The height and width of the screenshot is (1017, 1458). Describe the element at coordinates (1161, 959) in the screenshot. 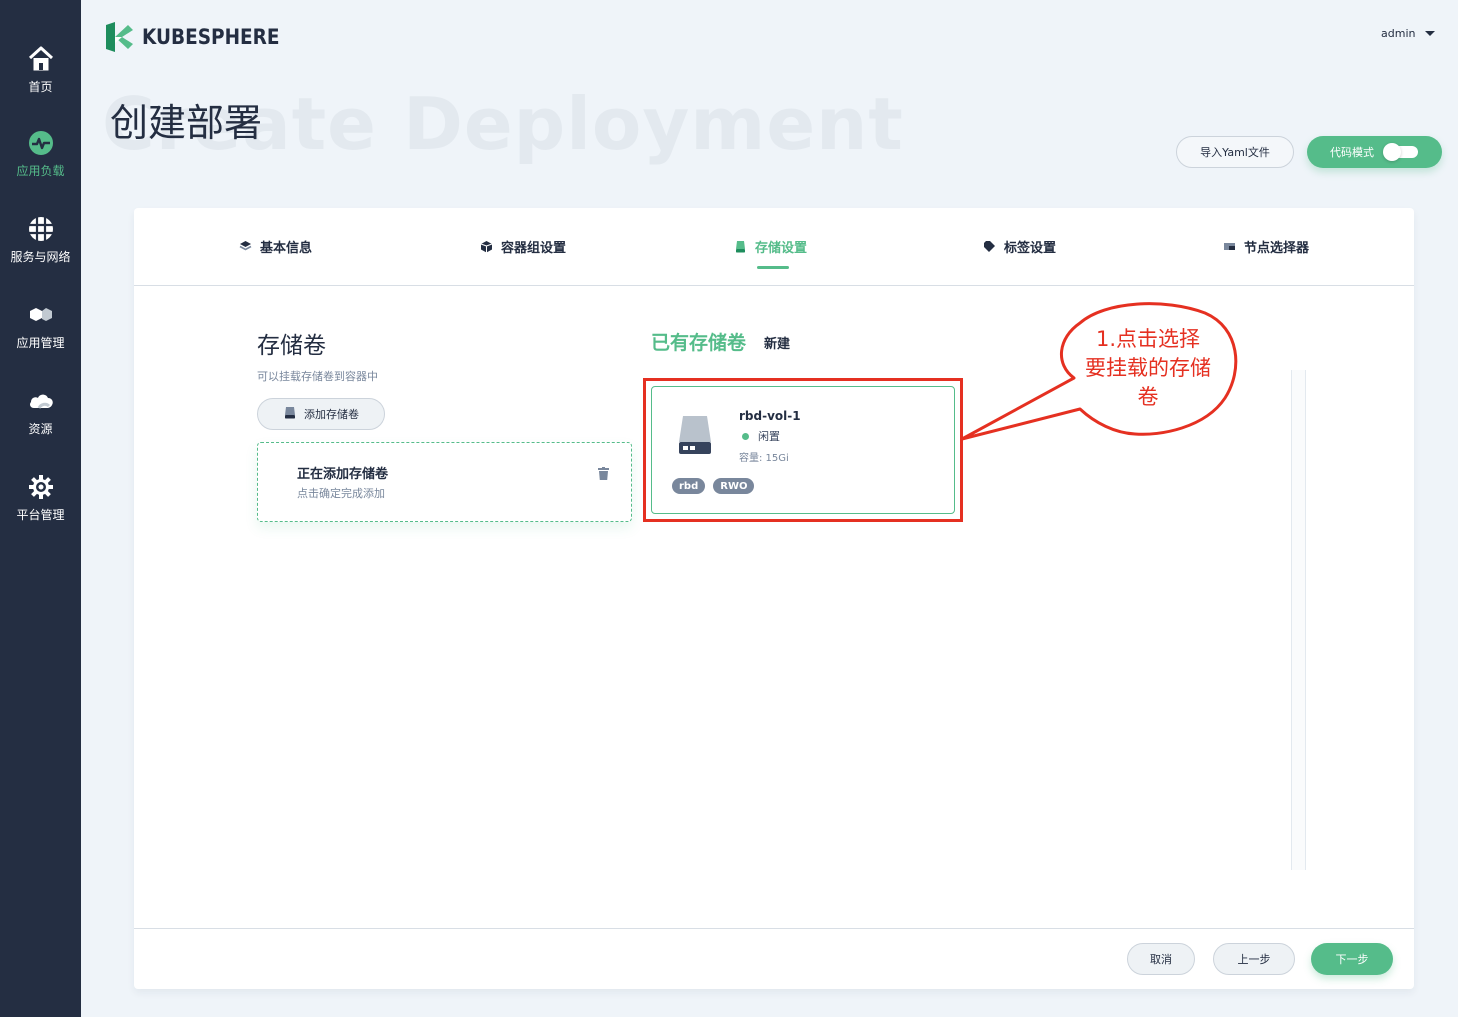

I see `cancel-button: 取消` at that location.